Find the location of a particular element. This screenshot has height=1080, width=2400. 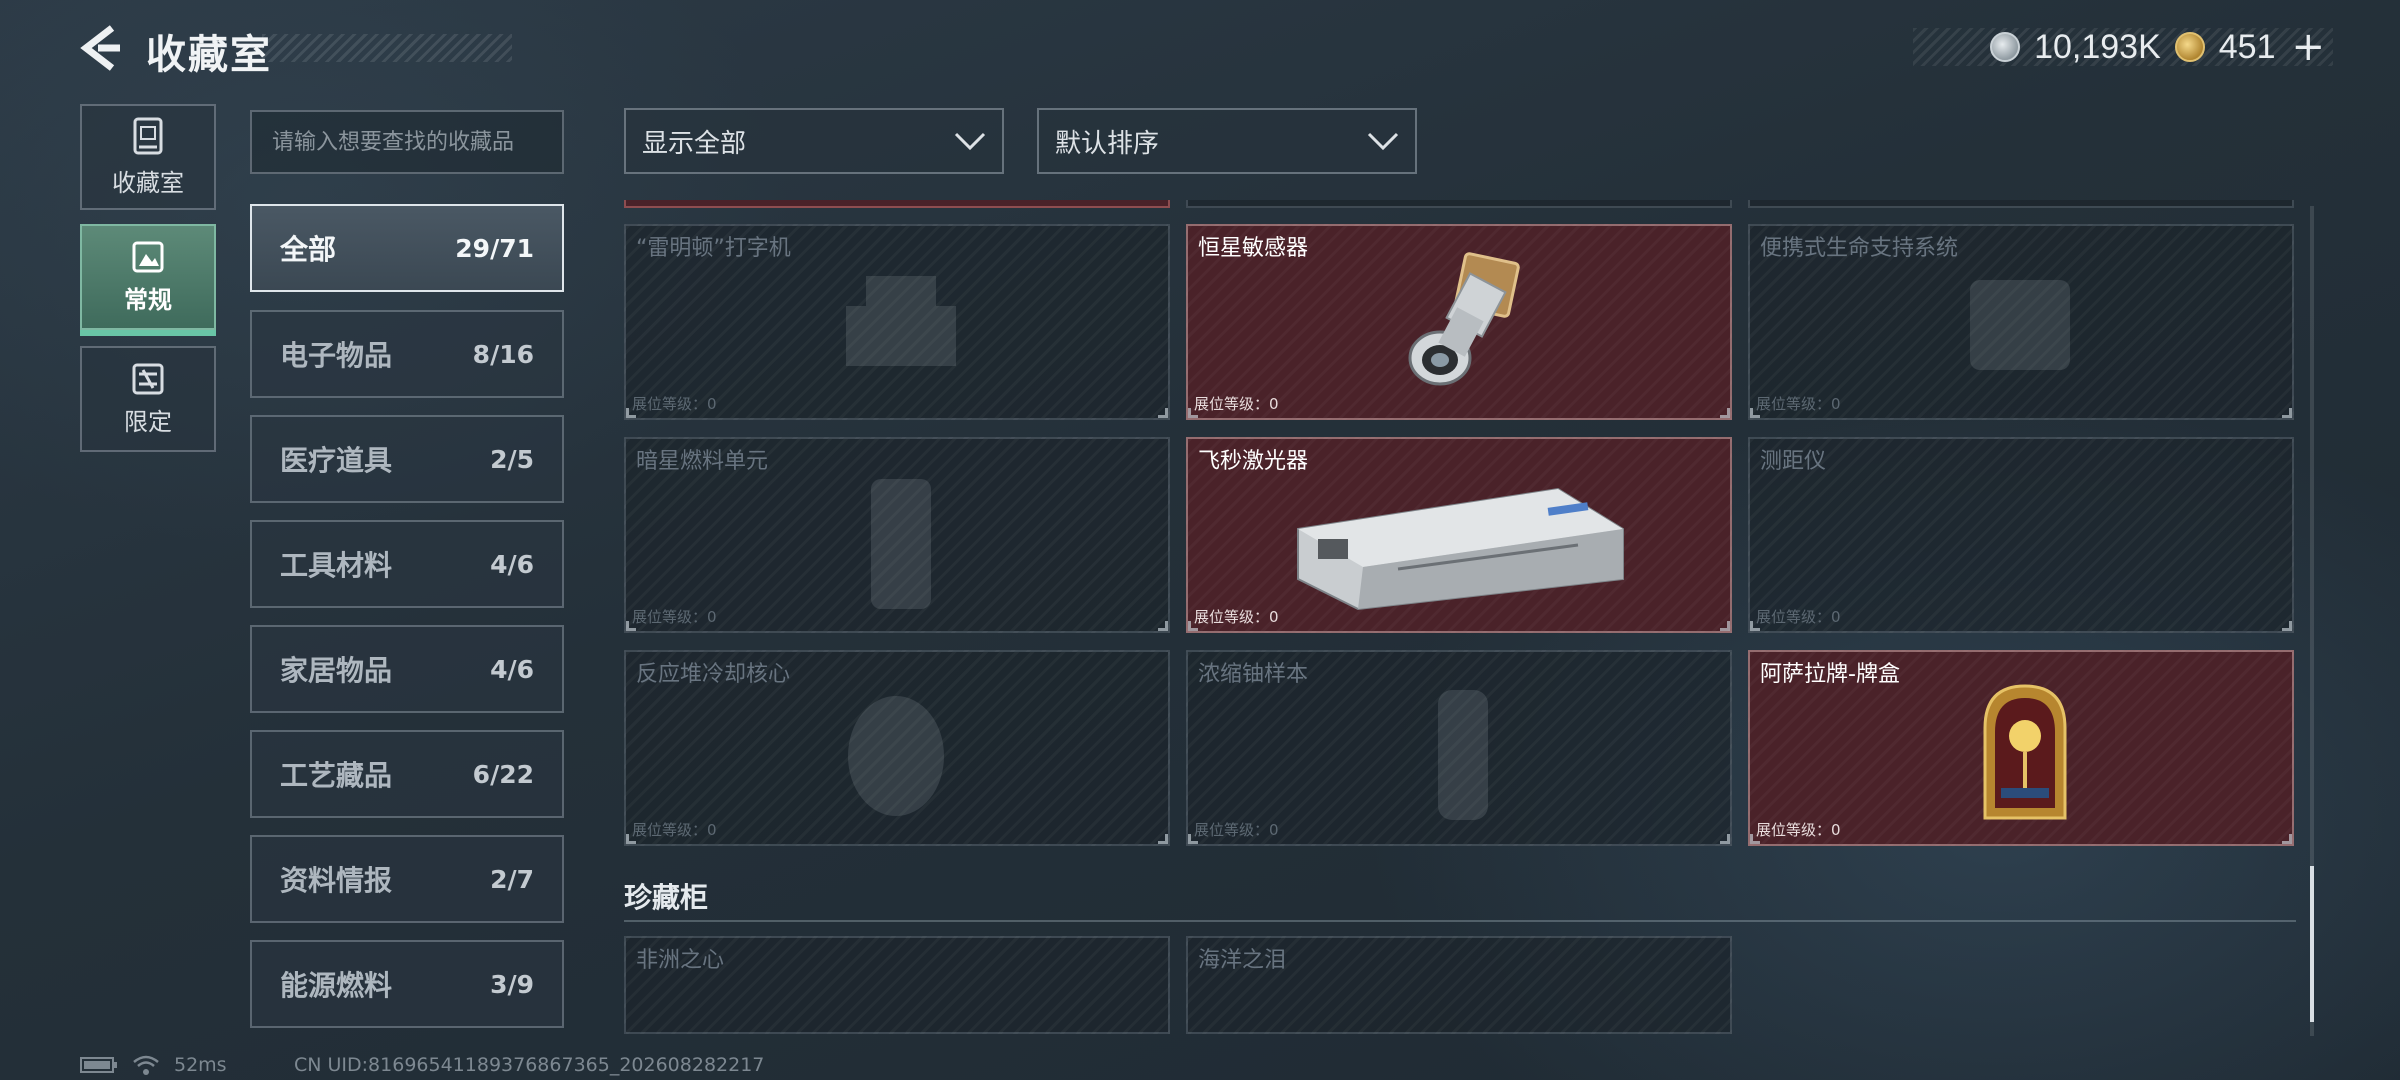

category-count: 2/7 is located at coordinates (512, 879).